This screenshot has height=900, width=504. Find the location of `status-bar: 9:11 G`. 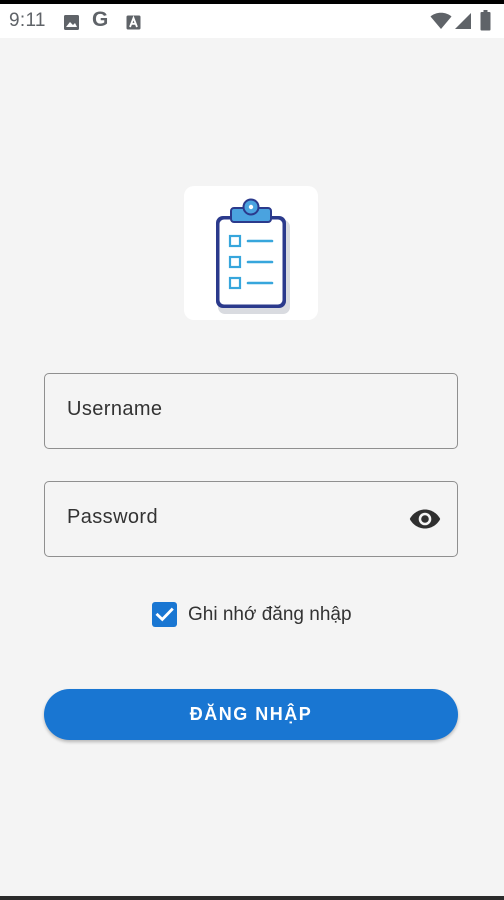

status-bar: 9:11 G is located at coordinates (252, 21).